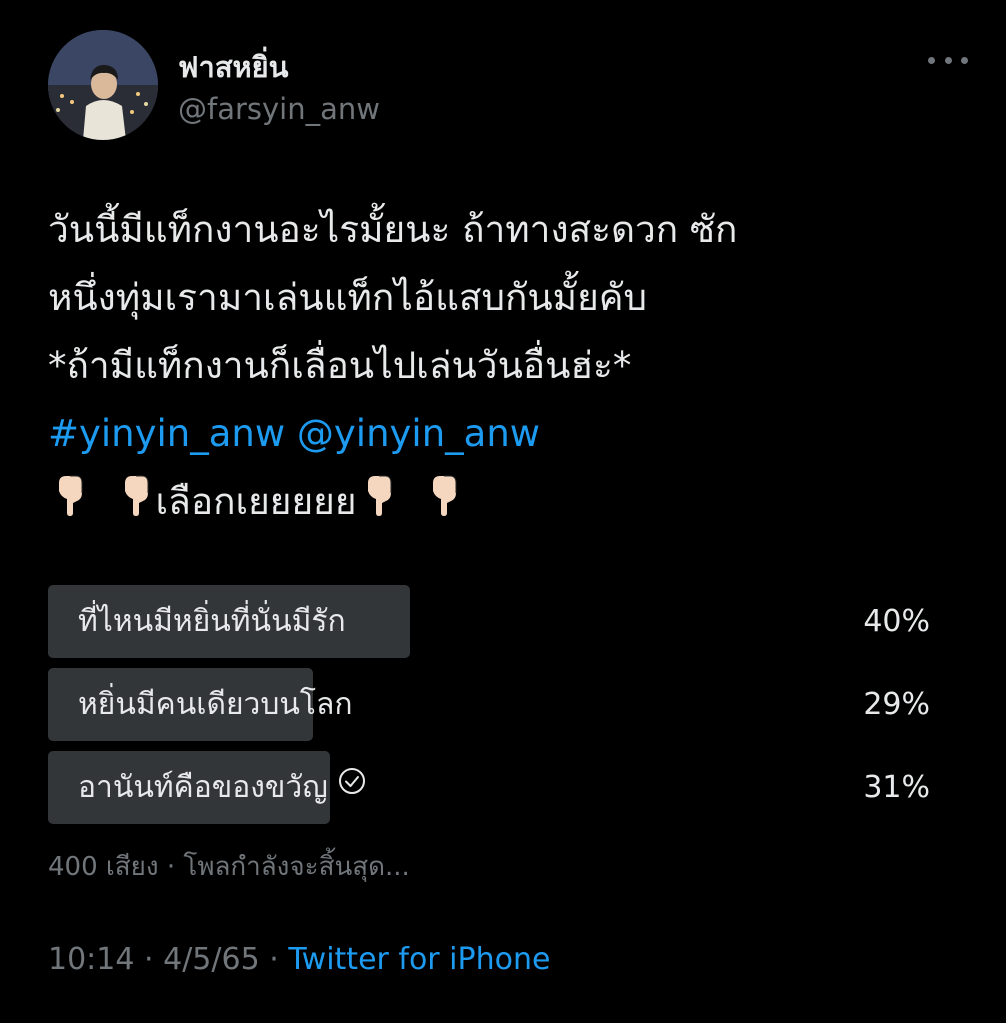  Describe the element at coordinates (233, 67) in the screenshot. I see `author-display-name: ฟาสหยิ่น` at that location.